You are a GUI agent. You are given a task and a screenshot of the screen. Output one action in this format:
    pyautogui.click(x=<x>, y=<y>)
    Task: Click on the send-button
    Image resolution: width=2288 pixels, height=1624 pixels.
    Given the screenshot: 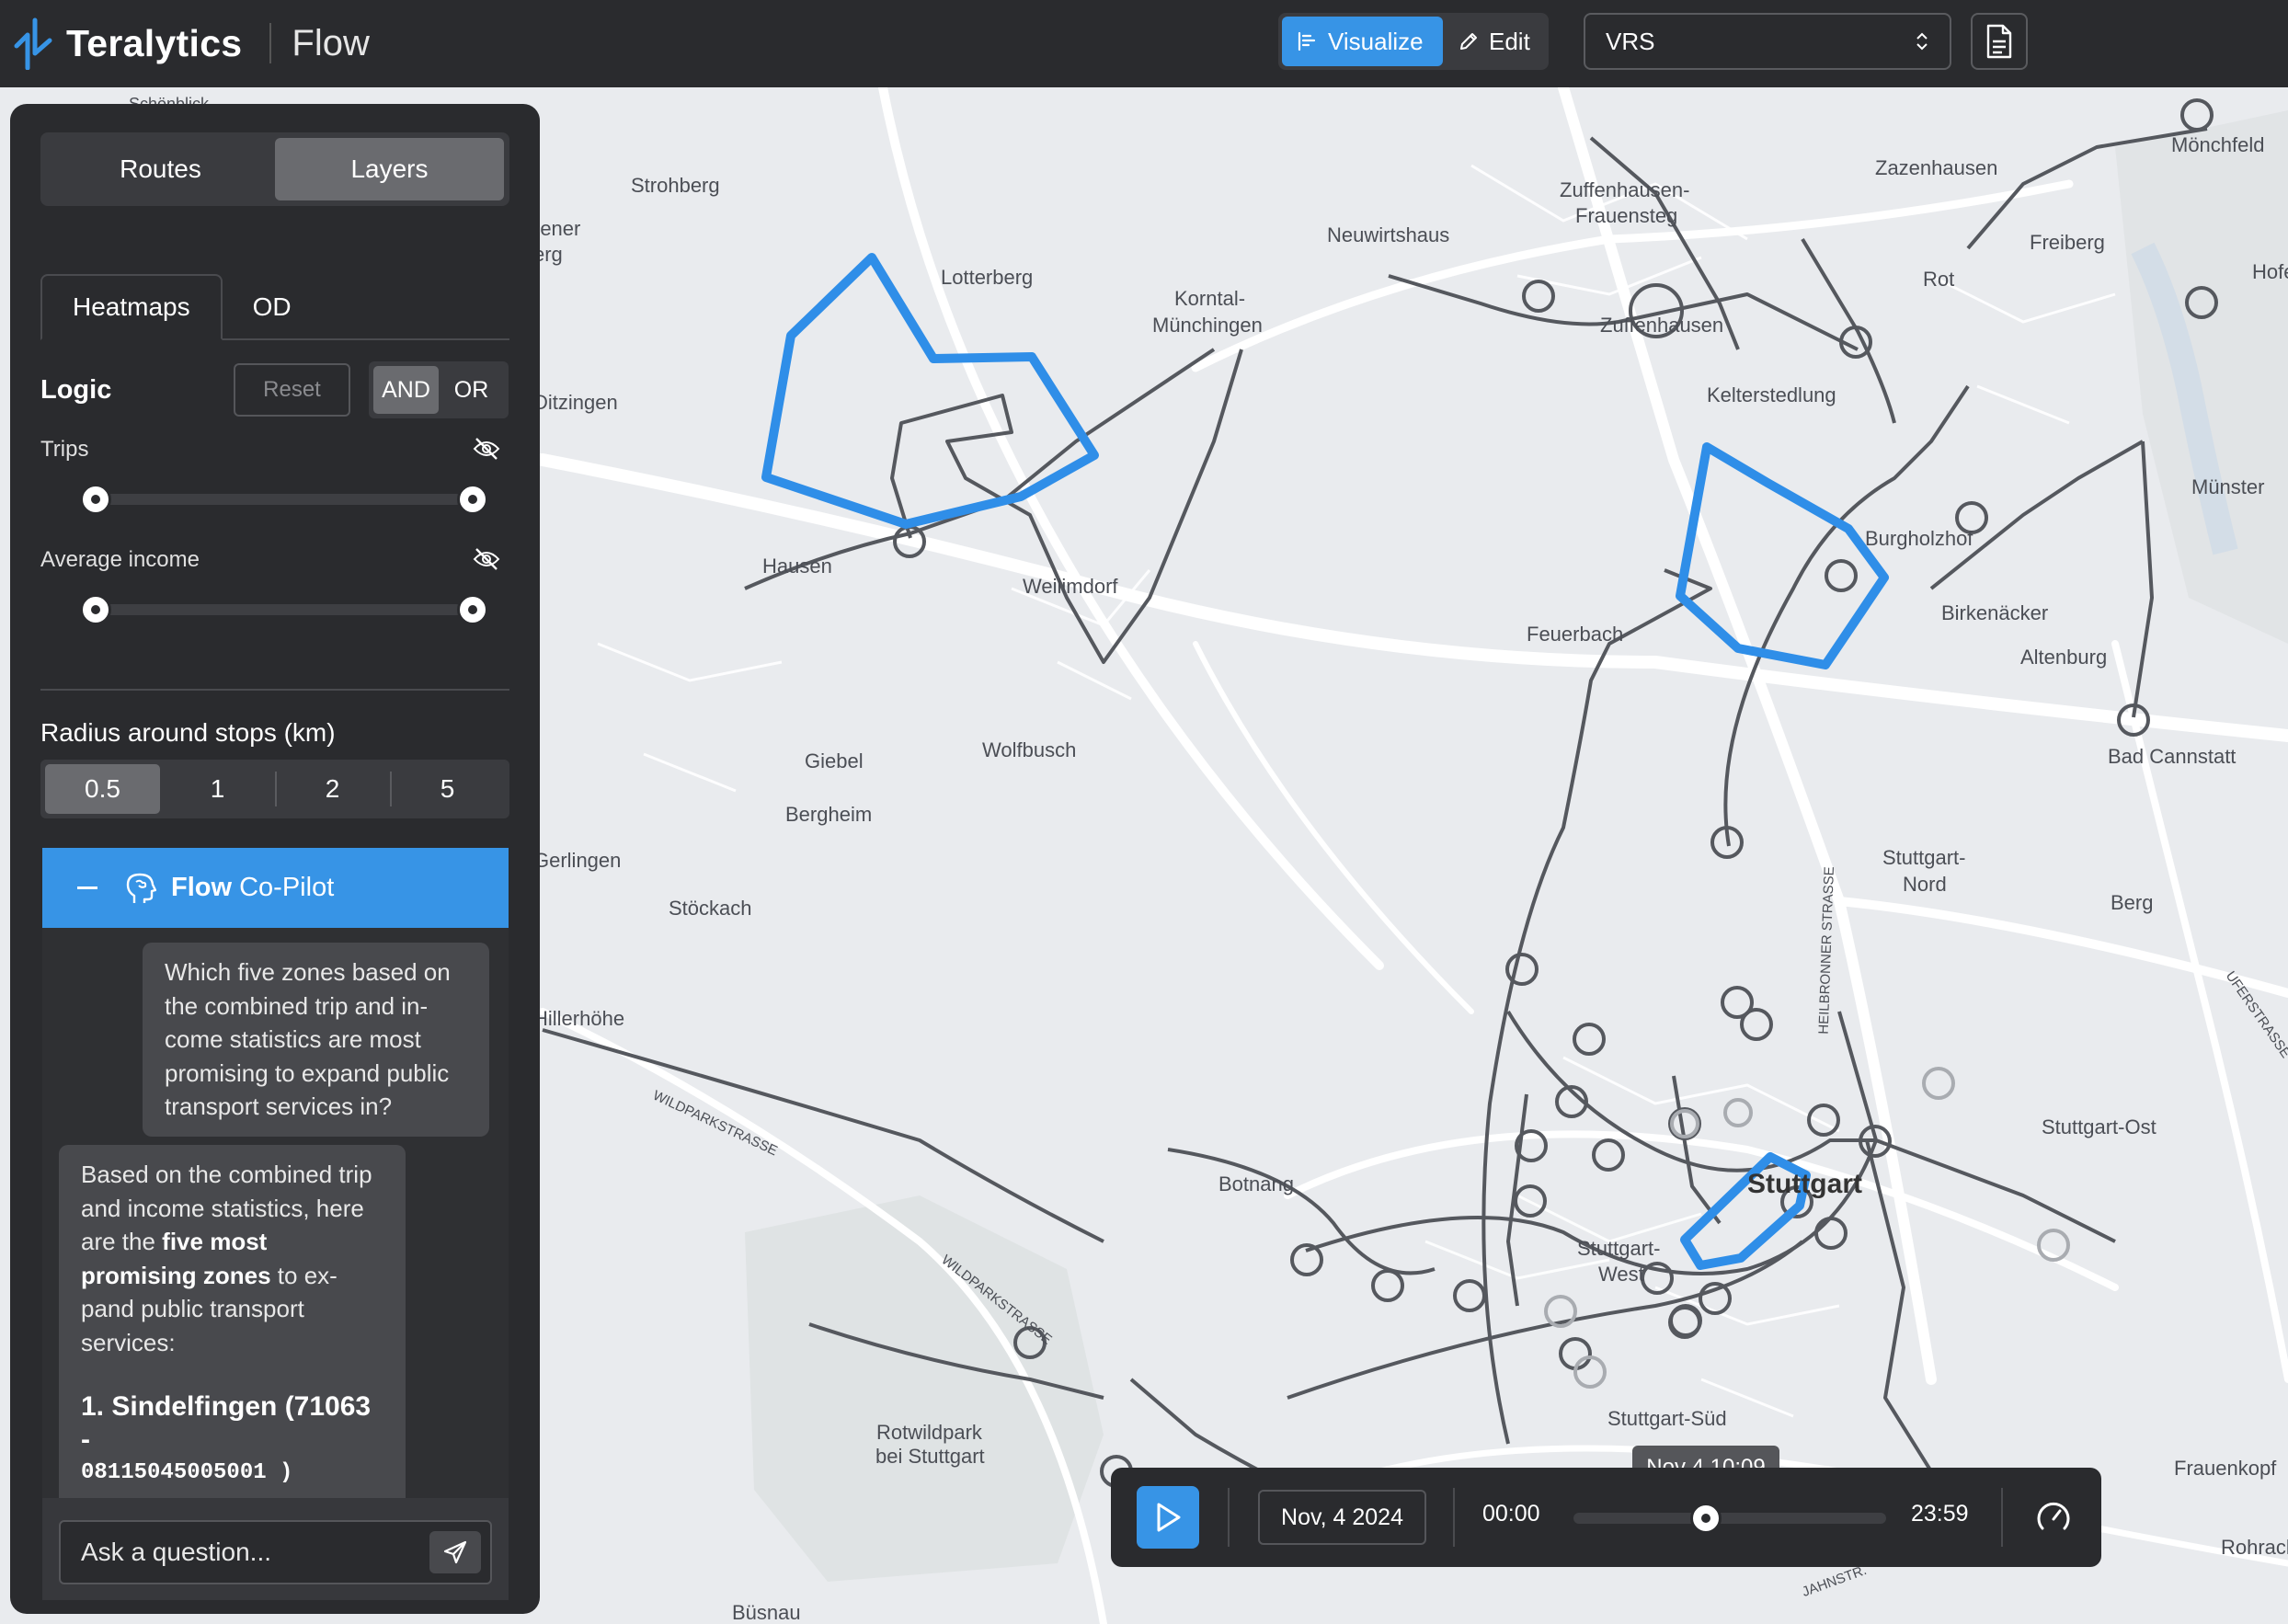 What is the action you would take?
    pyautogui.click(x=455, y=1552)
    